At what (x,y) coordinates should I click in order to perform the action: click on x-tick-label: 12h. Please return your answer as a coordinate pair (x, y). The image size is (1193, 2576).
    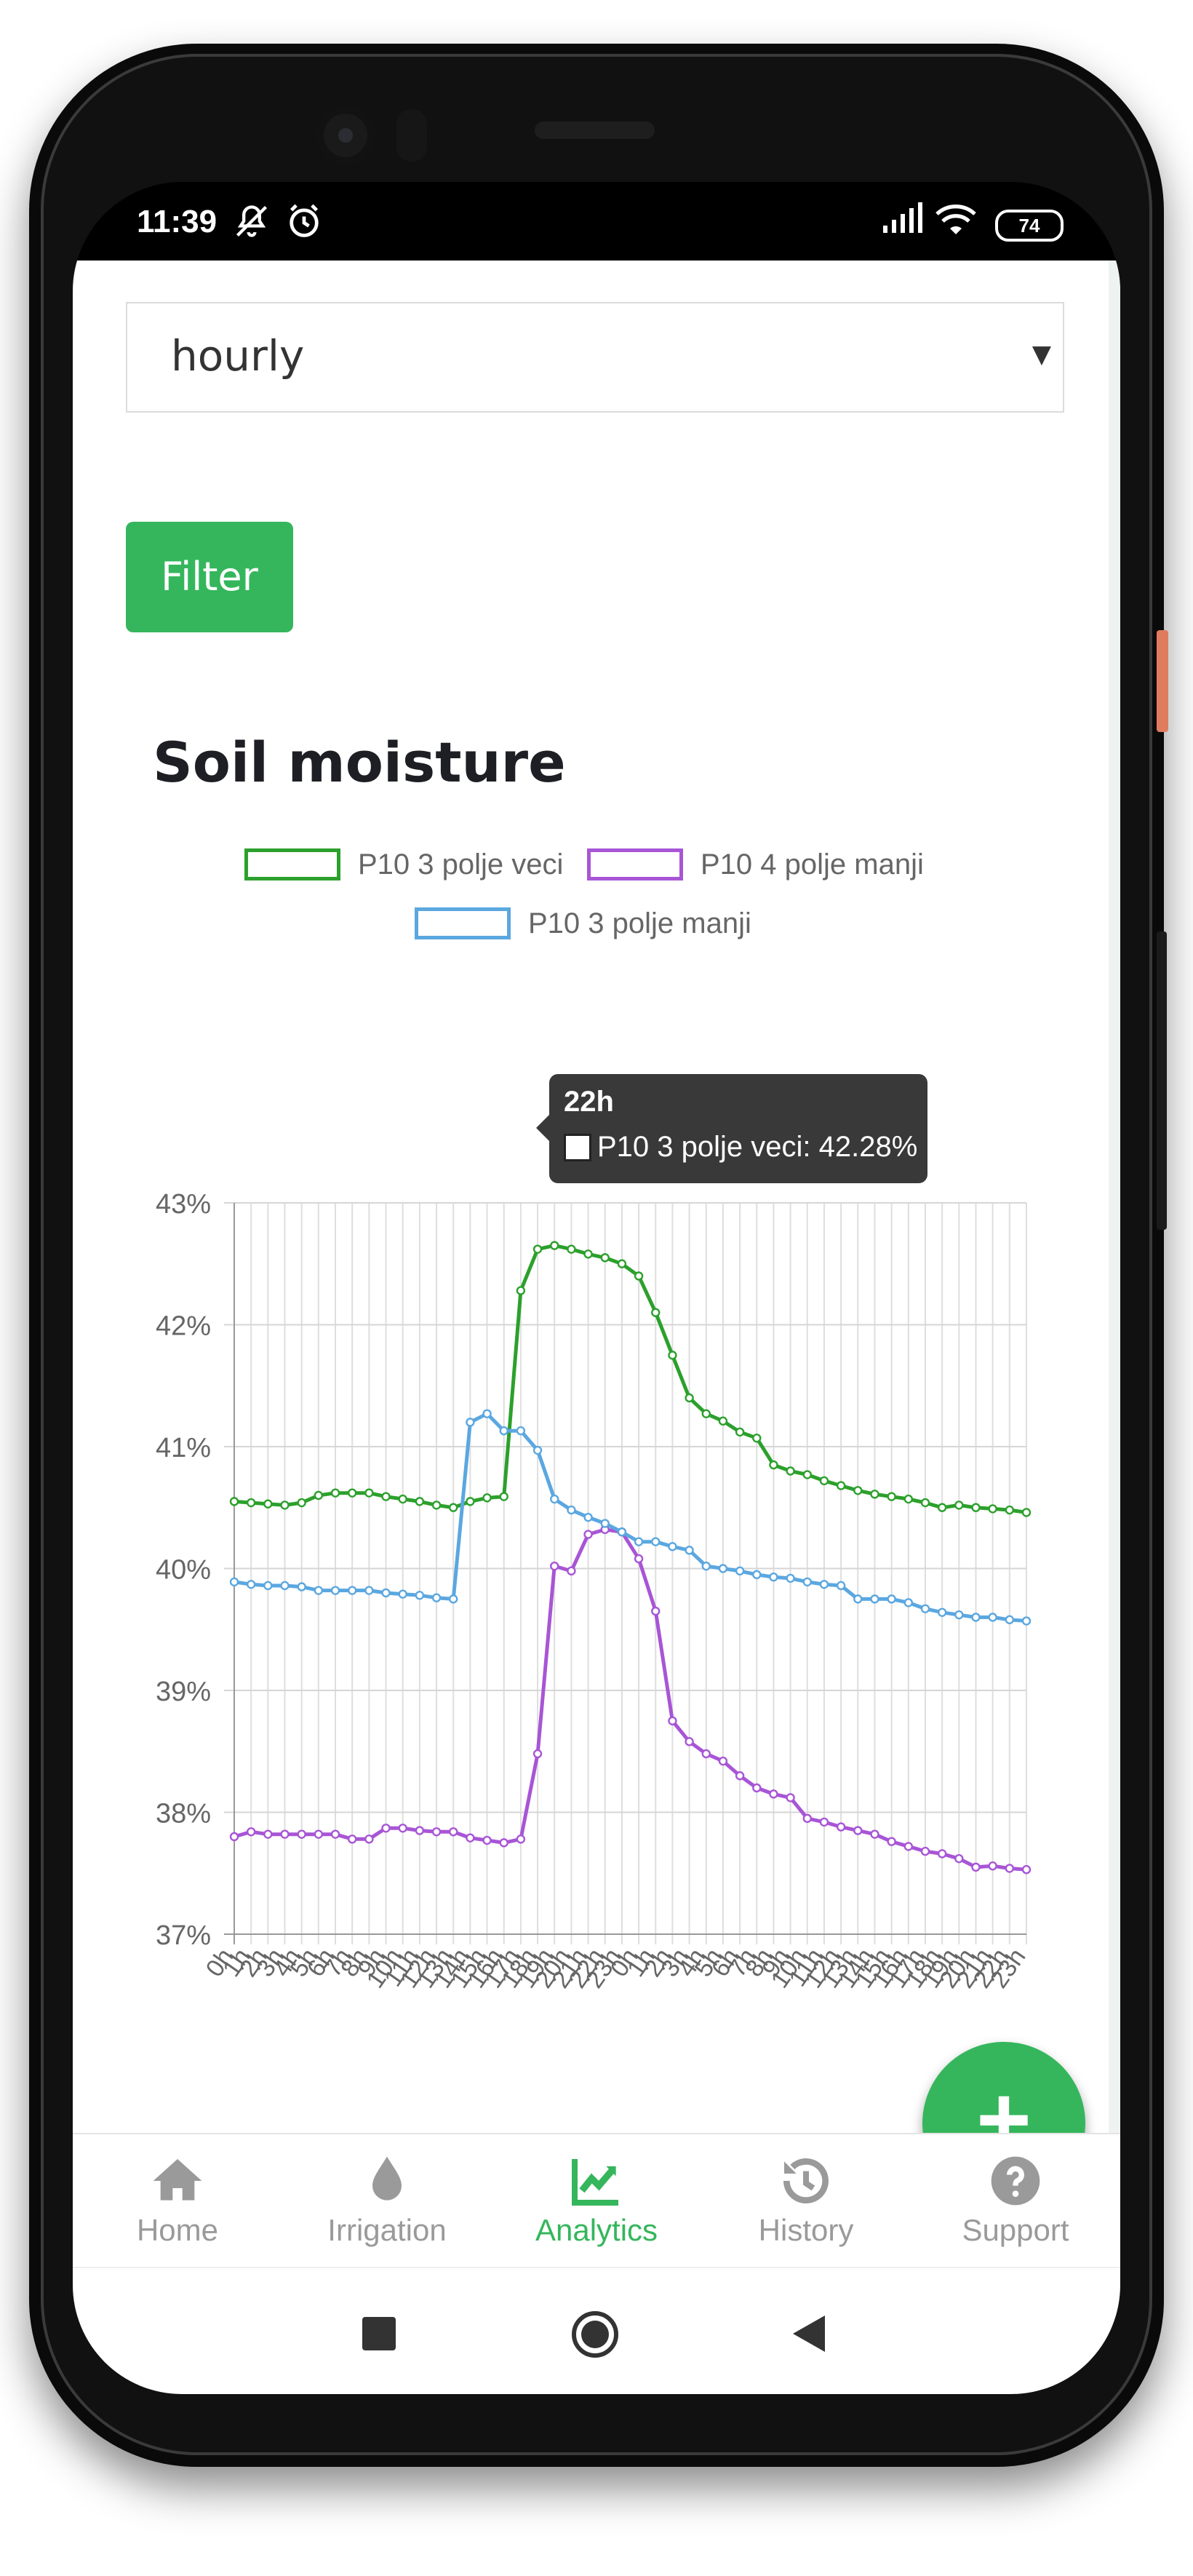
    Looking at the image, I should click on (822, 1968).